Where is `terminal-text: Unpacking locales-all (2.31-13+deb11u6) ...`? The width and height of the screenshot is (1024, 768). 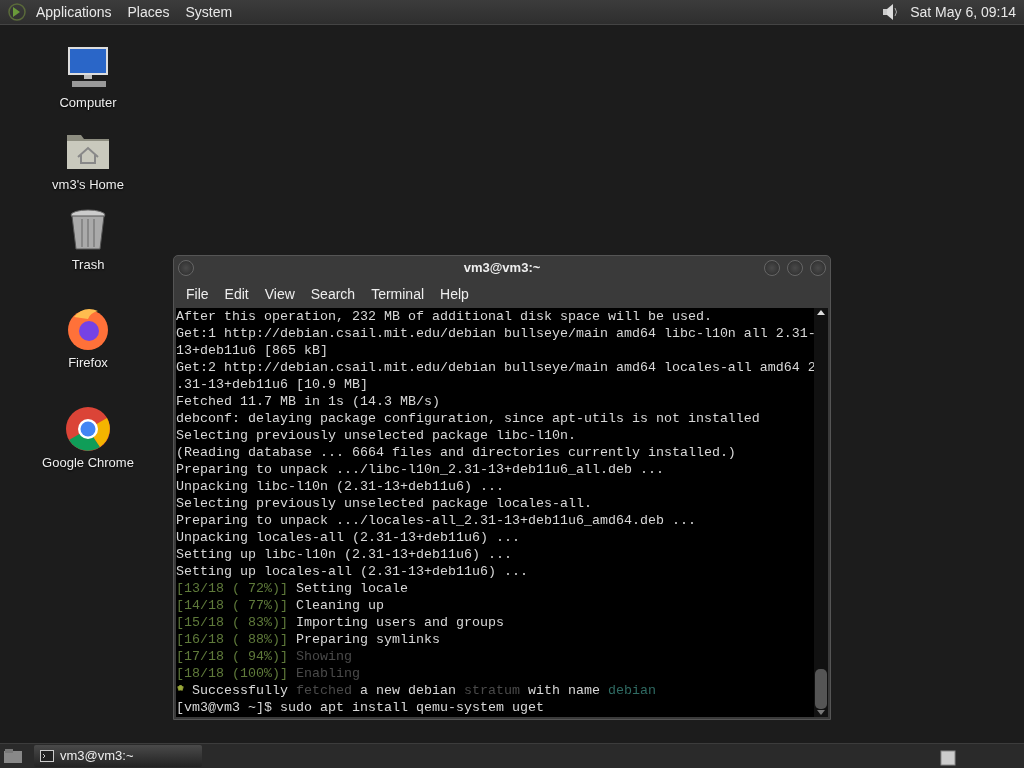
terminal-text: Unpacking locales-all (2.31-13+deb11u6) ... is located at coordinates (348, 537).